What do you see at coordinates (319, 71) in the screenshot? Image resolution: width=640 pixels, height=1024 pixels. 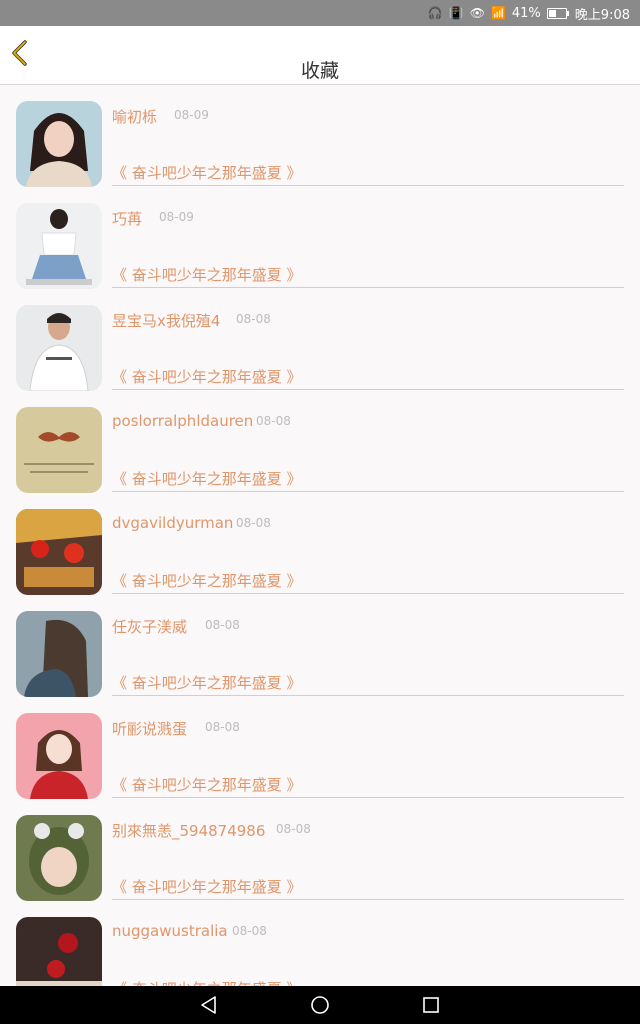 I see `page-title: 收藏` at bounding box center [319, 71].